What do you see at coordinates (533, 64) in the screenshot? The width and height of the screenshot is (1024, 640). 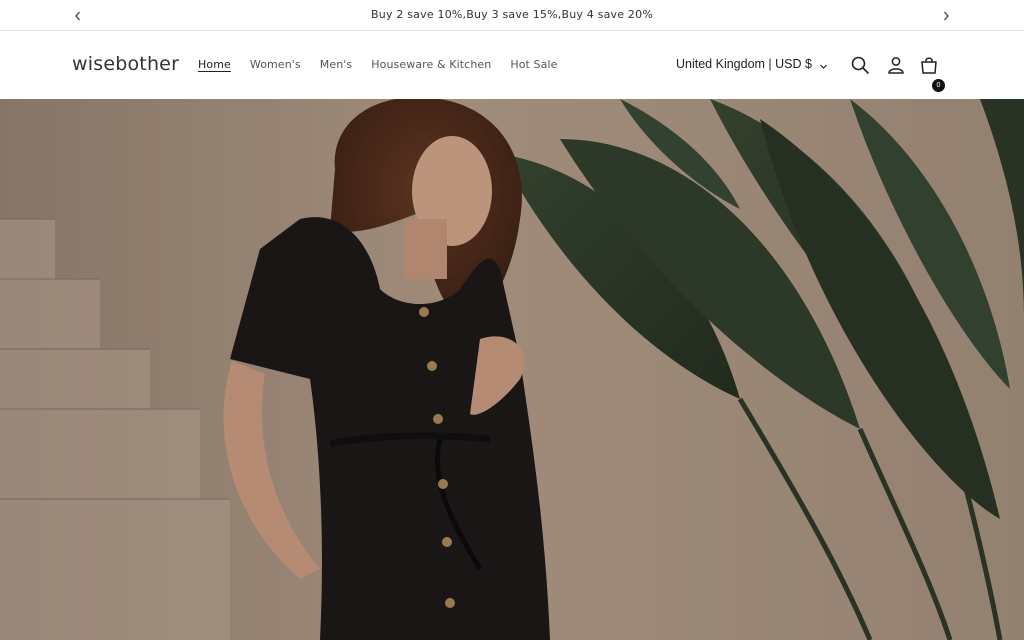 I see `nav-hot-sale: Hot Sale` at bounding box center [533, 64].